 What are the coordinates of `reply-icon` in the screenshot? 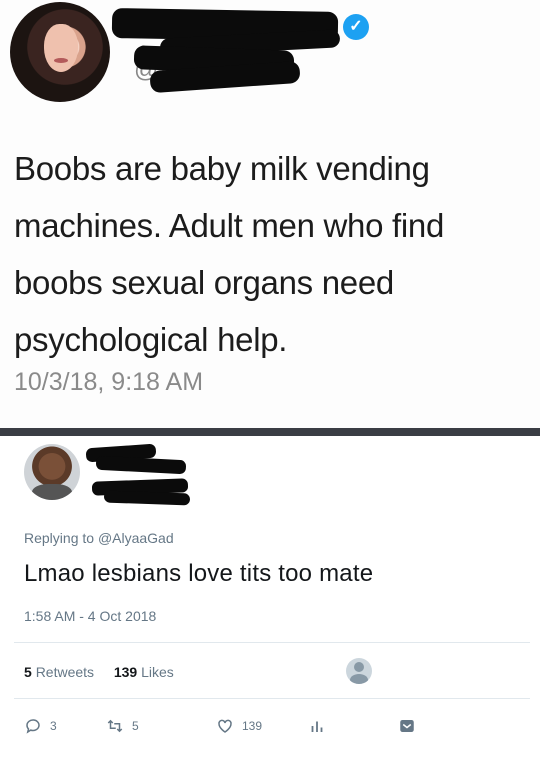 It's located at (33, 726).